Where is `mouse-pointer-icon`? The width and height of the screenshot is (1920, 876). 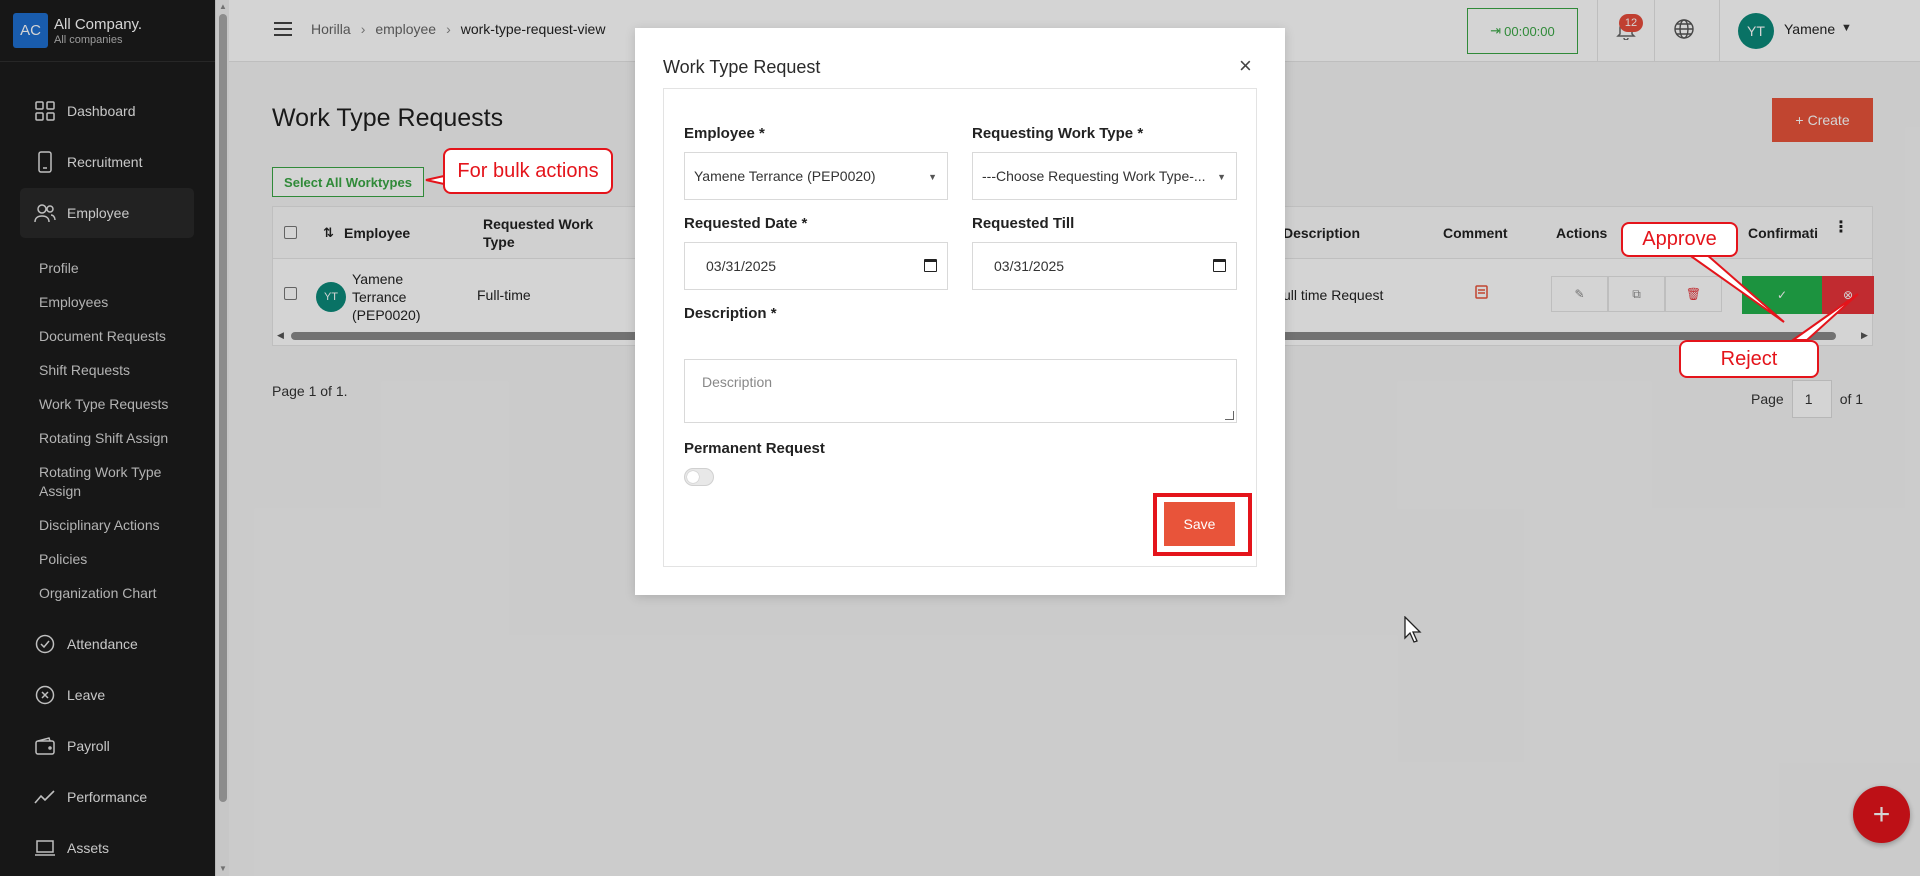 mouse-pointer-icon is located at coordinates (1414, 631).